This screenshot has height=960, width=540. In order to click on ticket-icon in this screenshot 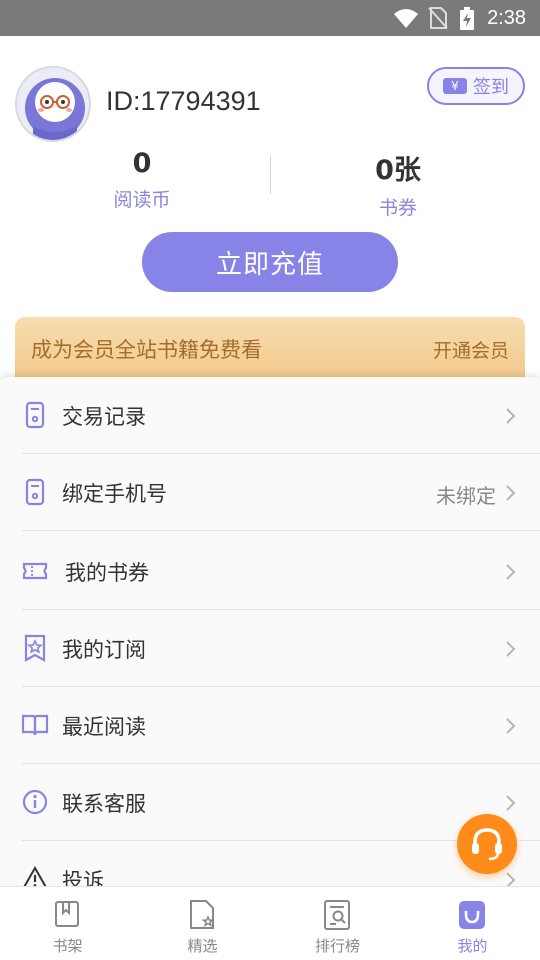, I will do `click(35, 571)`.